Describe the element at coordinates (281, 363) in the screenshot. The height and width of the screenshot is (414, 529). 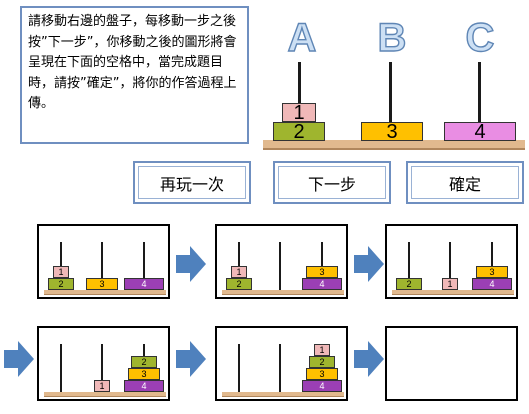
I see `step-frame-5: 4321` at that location.